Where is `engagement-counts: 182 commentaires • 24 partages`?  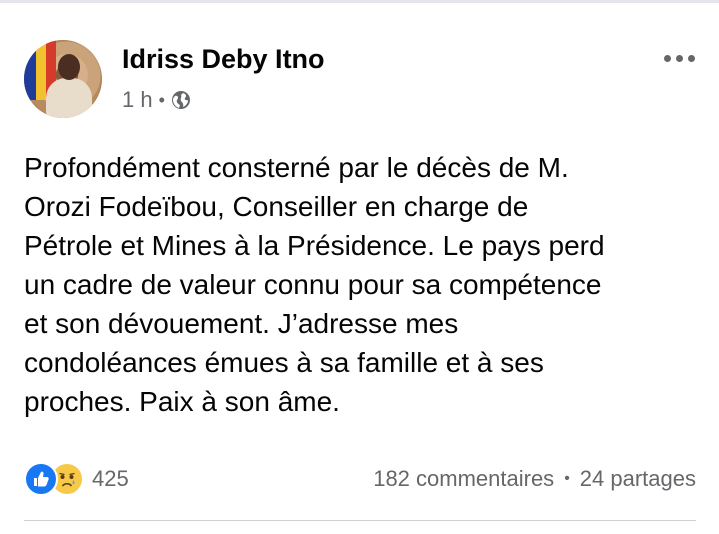
engagement-counts: 182 commentaires • 24 partages is located at coordinates (534, 479).